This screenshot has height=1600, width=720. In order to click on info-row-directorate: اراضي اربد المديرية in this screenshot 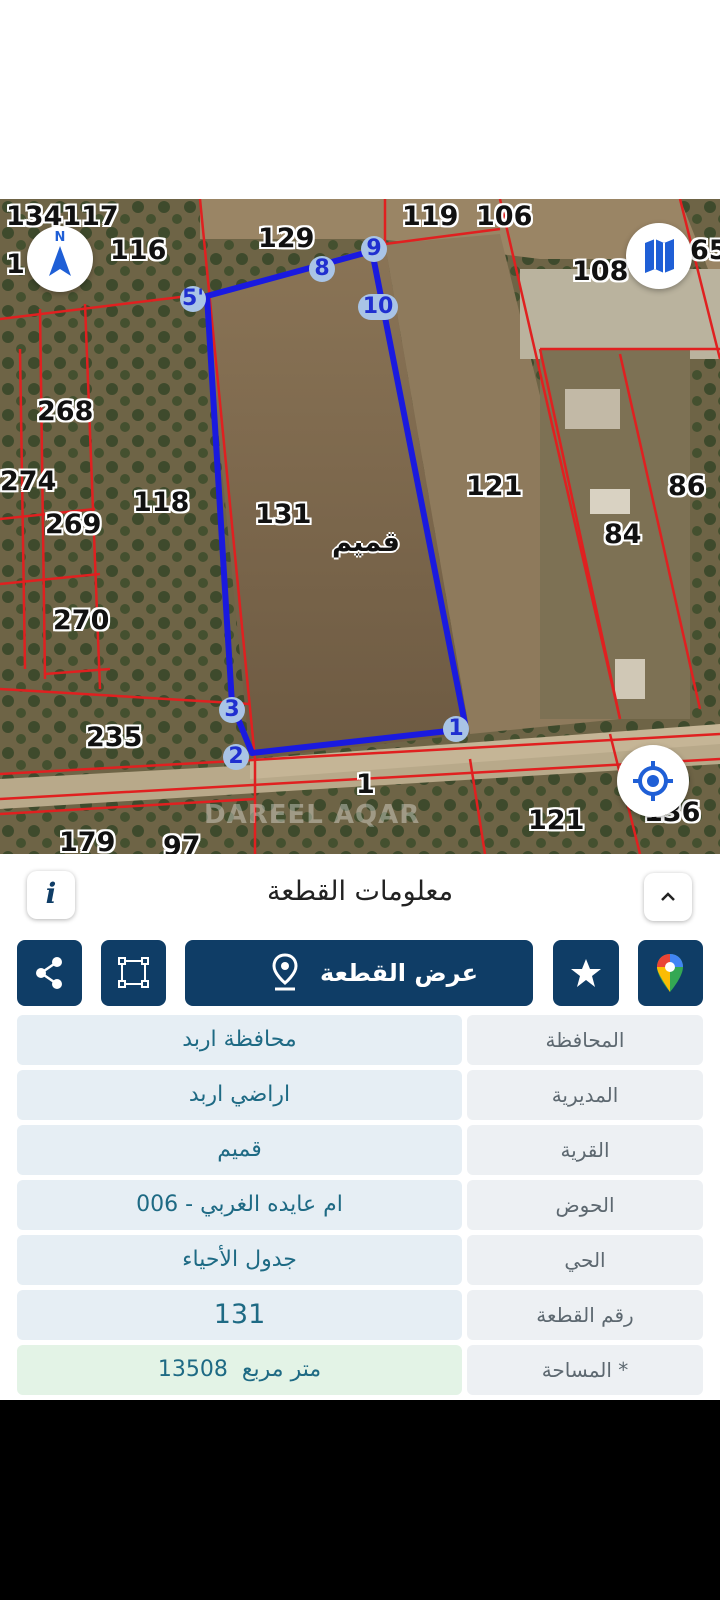, I will do `click(360, 1095)`.